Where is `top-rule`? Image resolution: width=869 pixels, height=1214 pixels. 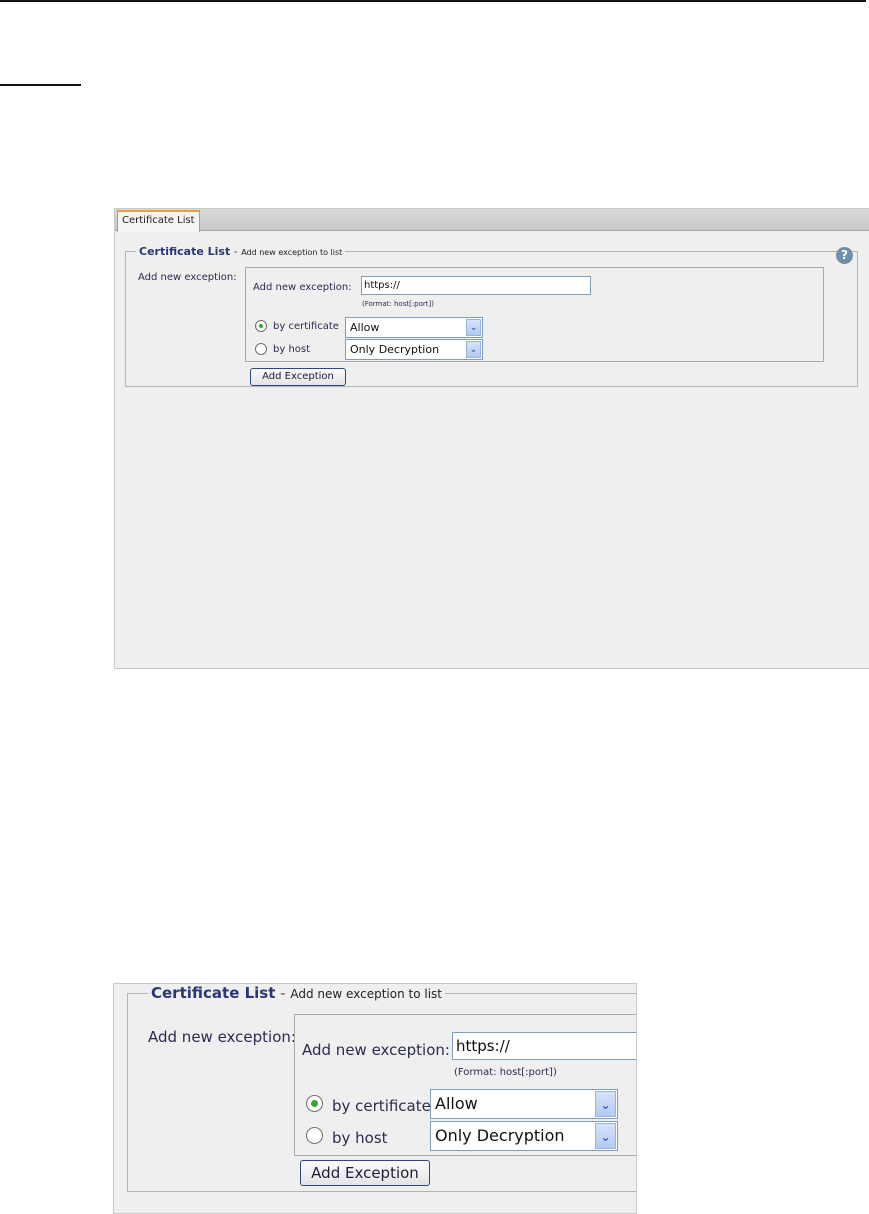
top-rule is located at coordinates (433, 1).